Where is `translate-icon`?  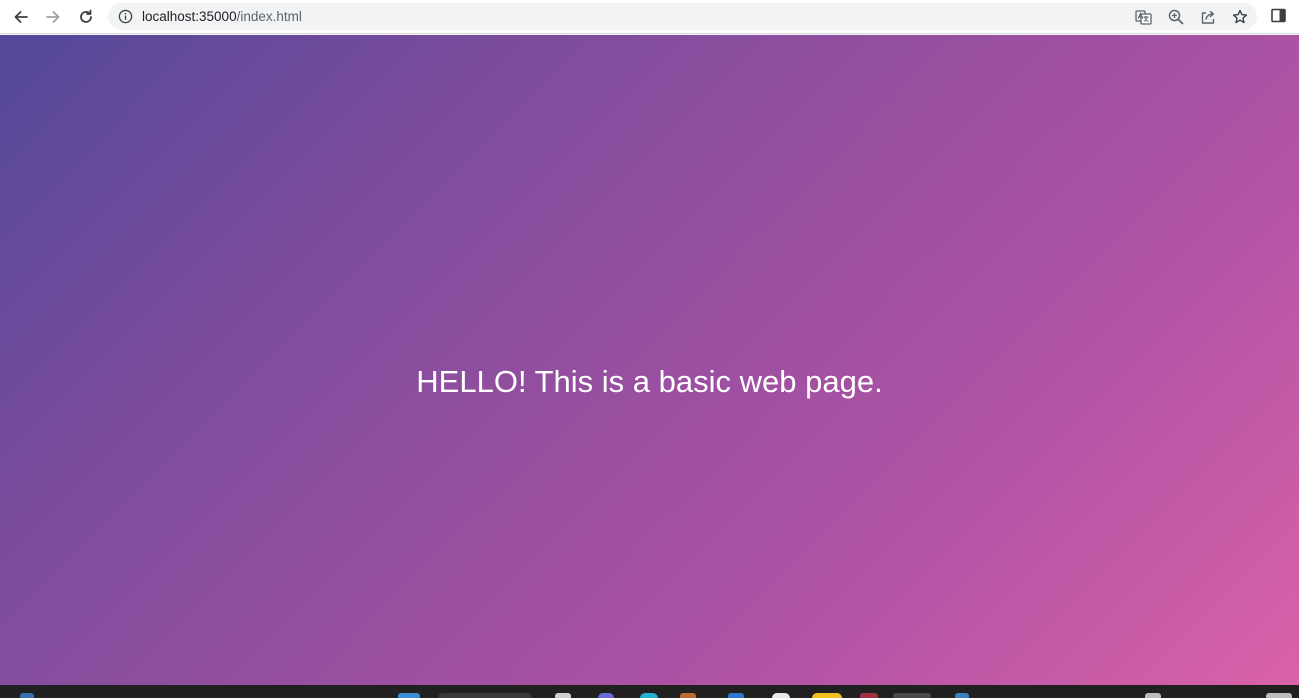 translate-icon is located at coordinates (1143, 17).